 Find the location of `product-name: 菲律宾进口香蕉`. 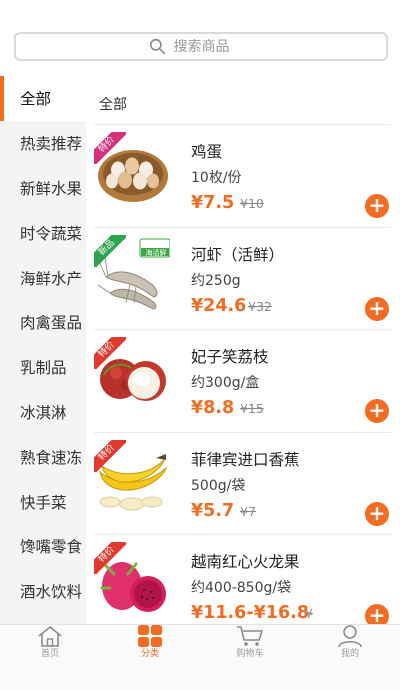

product-name: 菲律宾进口香蕉 is located at coordinates (245, 459).